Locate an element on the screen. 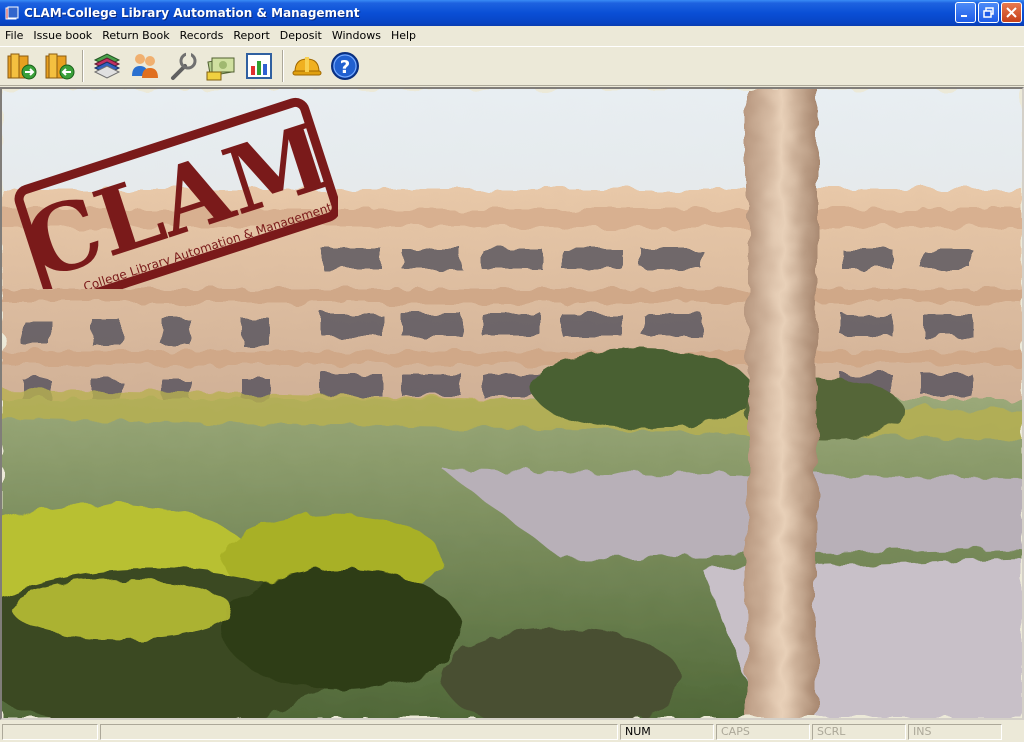 The height and width of the screenshot is (742, 1024). report-button is located at coordinates (259, 66).